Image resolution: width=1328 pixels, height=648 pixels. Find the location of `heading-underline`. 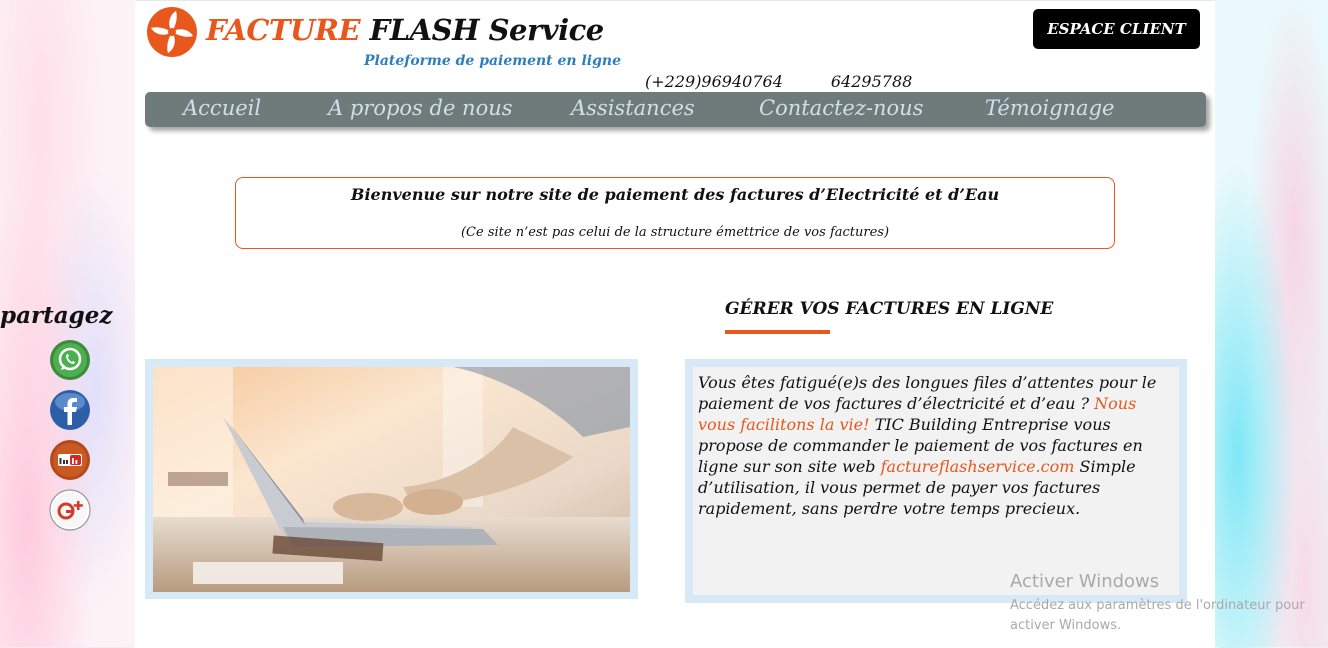

heading-underline is located at coordinates (777, 332).